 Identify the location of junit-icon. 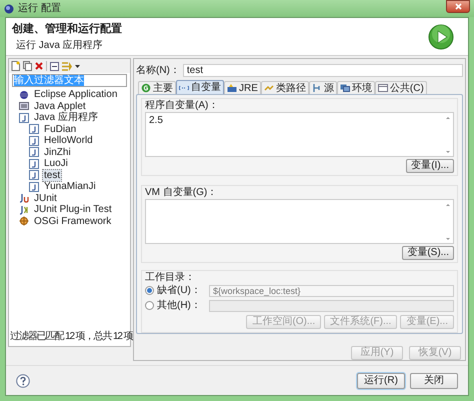
(24, 198).